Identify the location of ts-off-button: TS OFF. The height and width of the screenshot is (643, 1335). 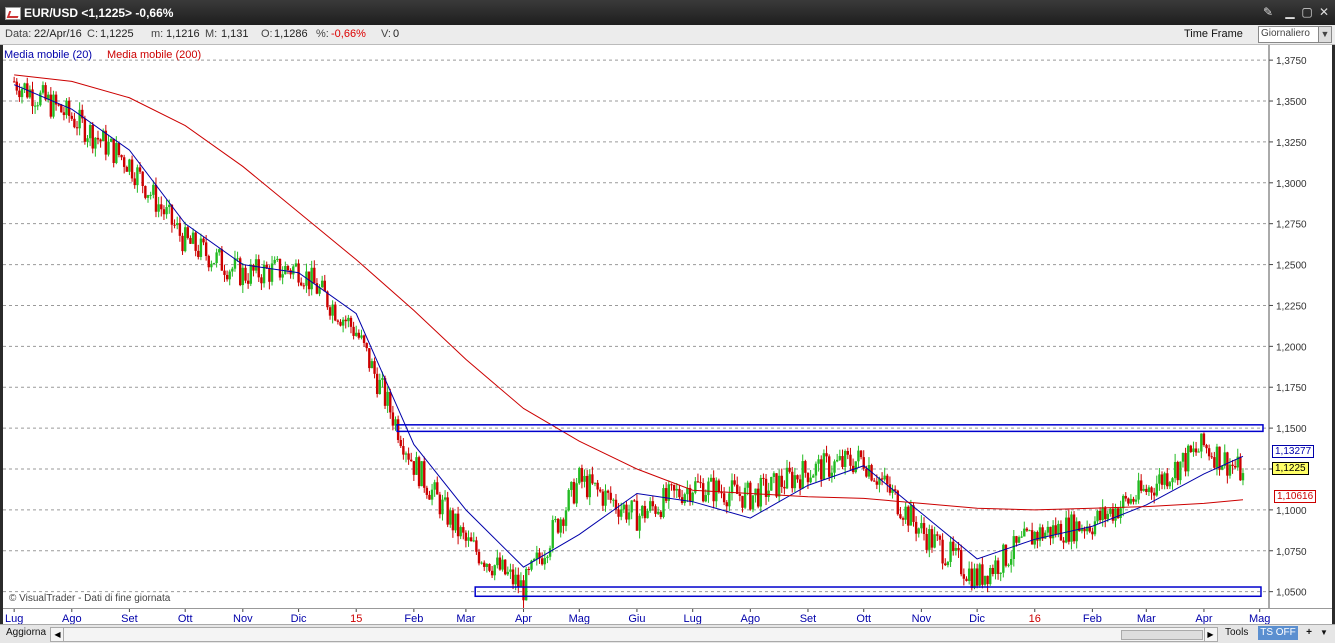
(1278, 633).